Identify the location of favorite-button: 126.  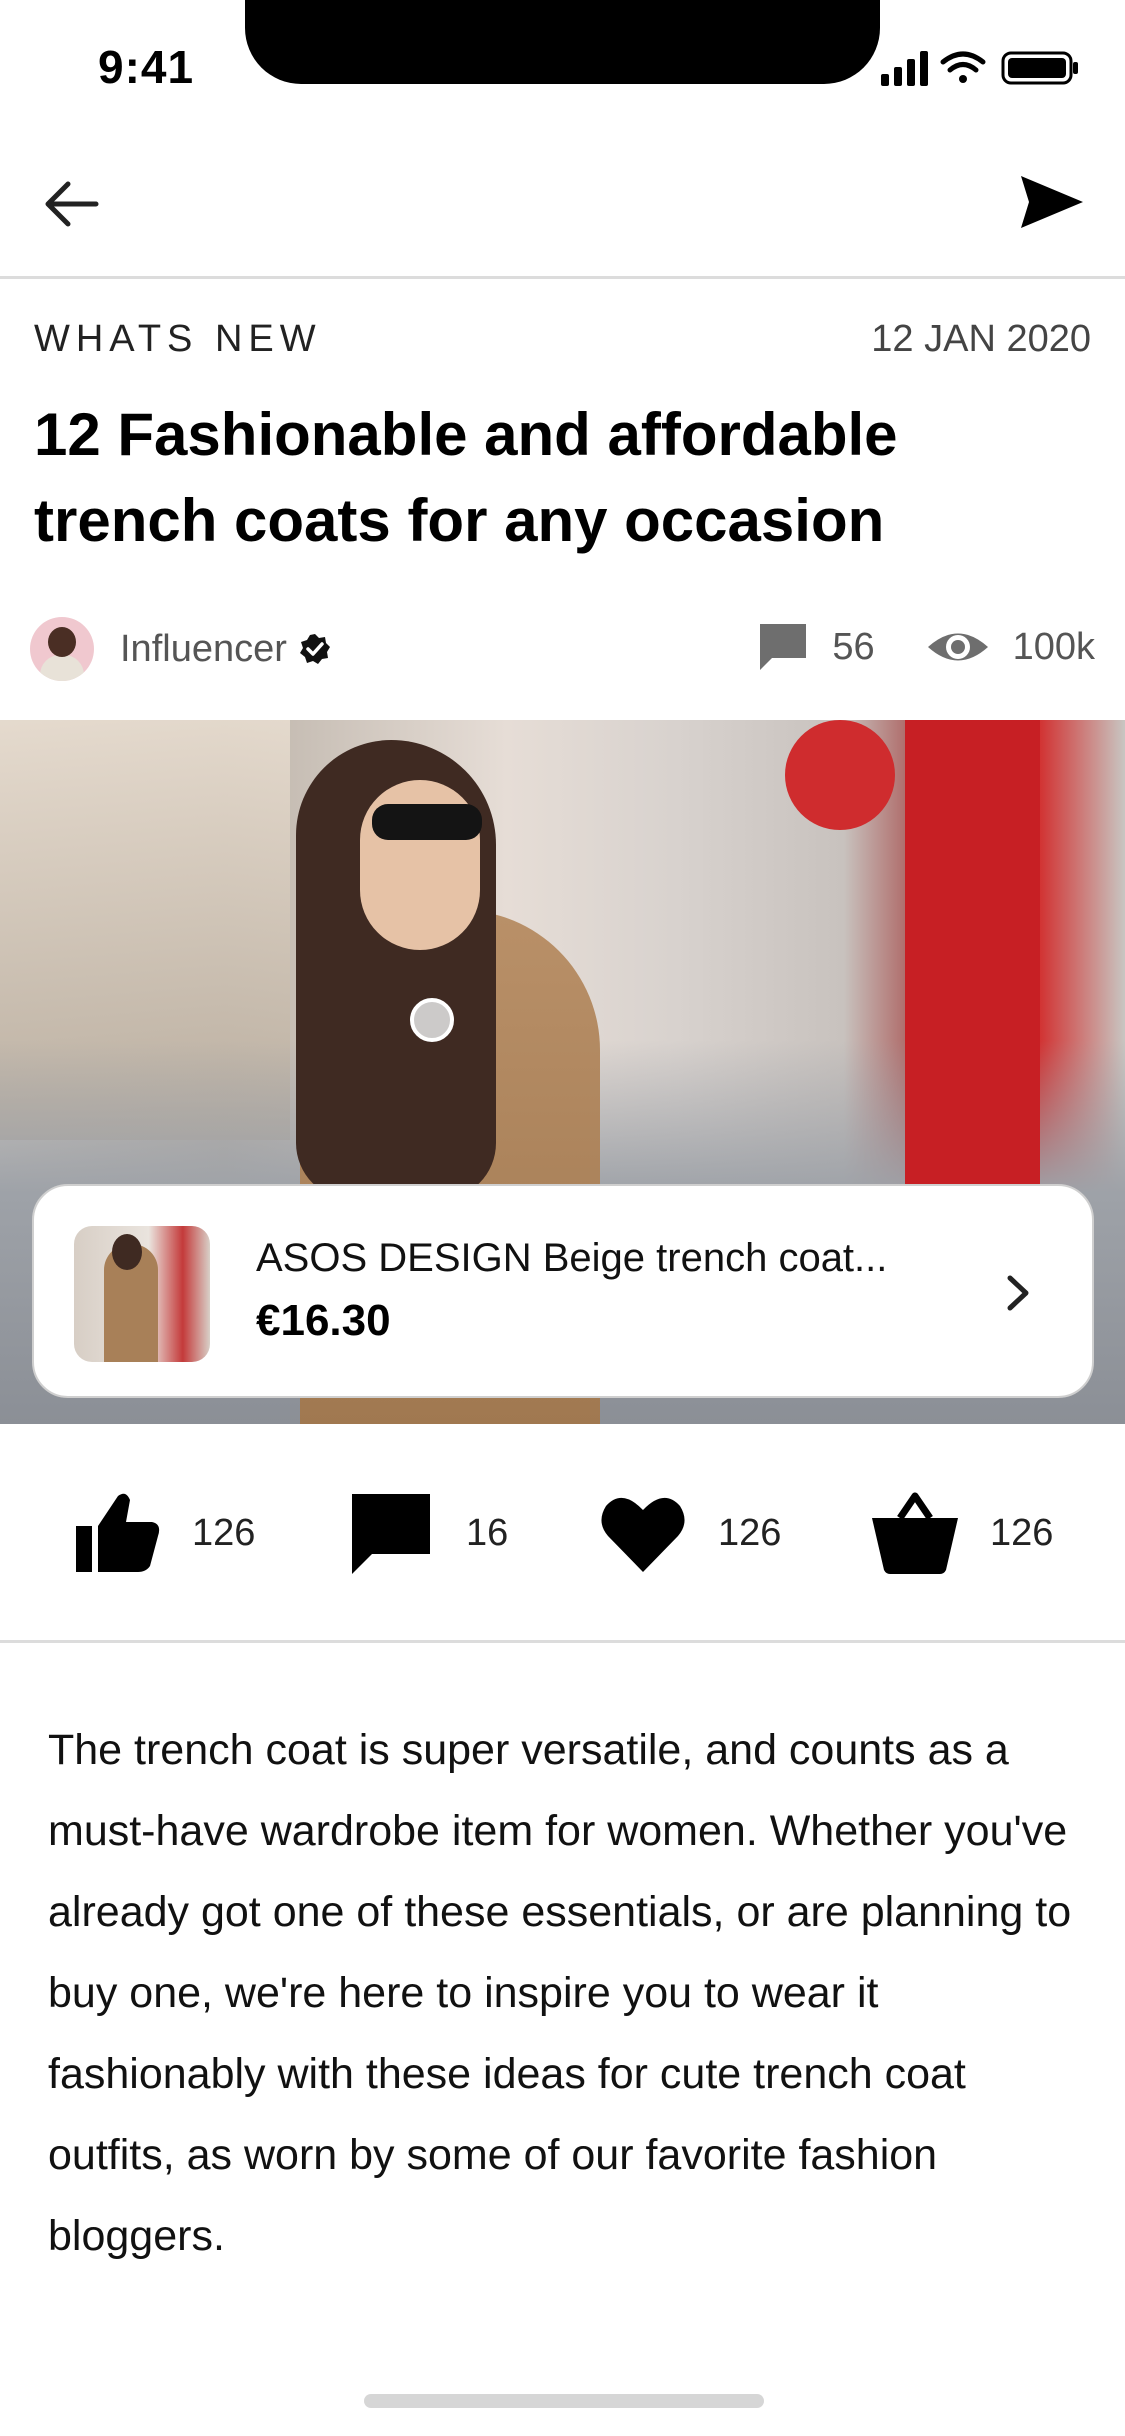
(689, 1533).